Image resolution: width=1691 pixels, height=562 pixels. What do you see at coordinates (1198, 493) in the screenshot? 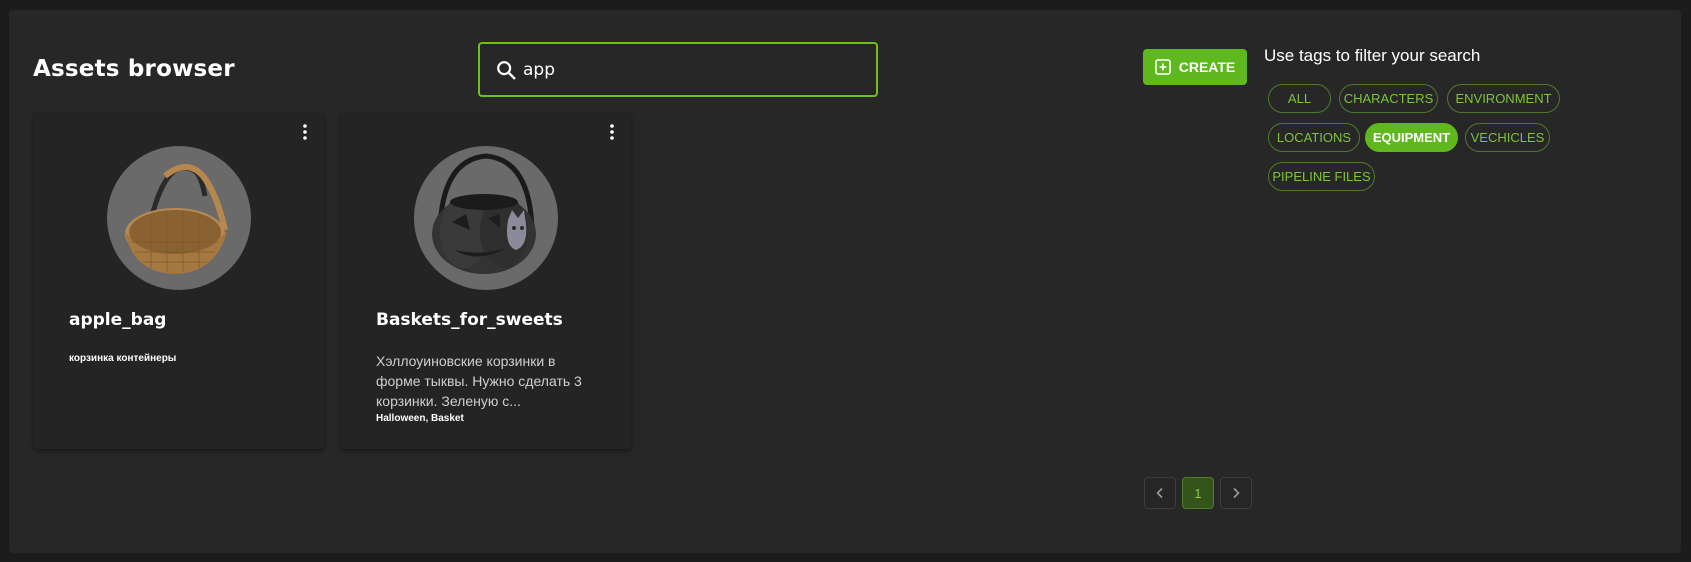
I see `page-button-1: 1` at bounding box center [1198, 493].